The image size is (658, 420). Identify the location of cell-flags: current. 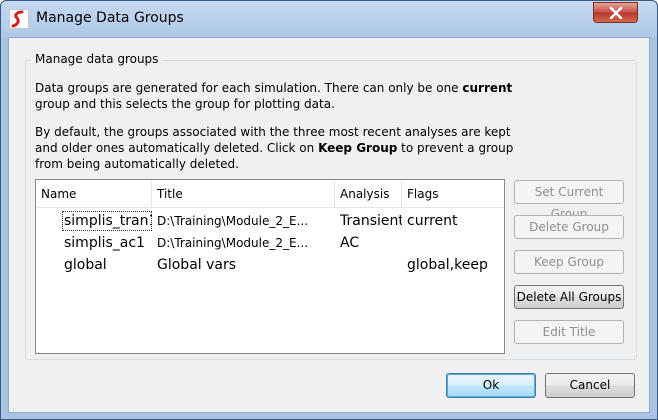
(432, 221).